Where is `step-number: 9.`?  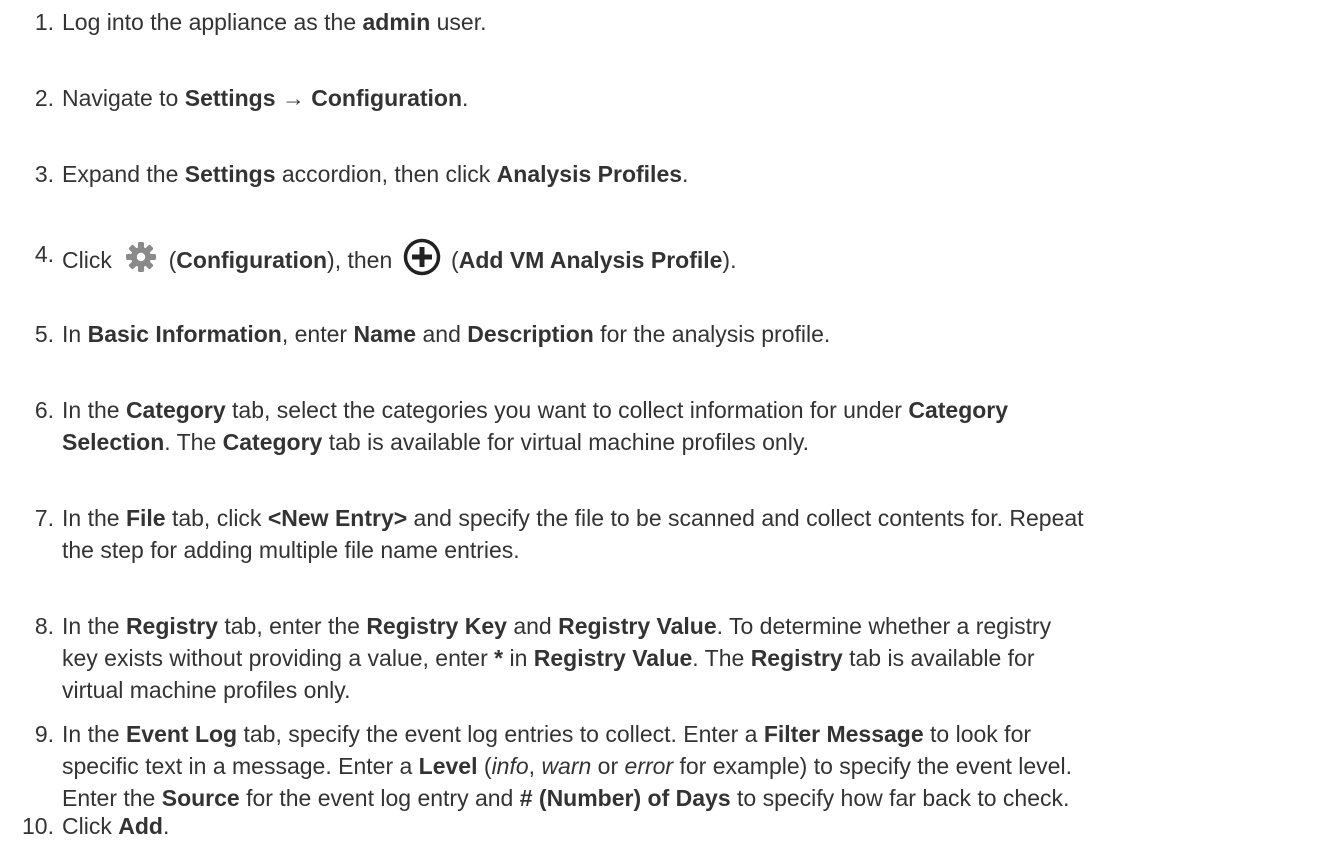
step-number: 9. is located at coordinates (44, 734).